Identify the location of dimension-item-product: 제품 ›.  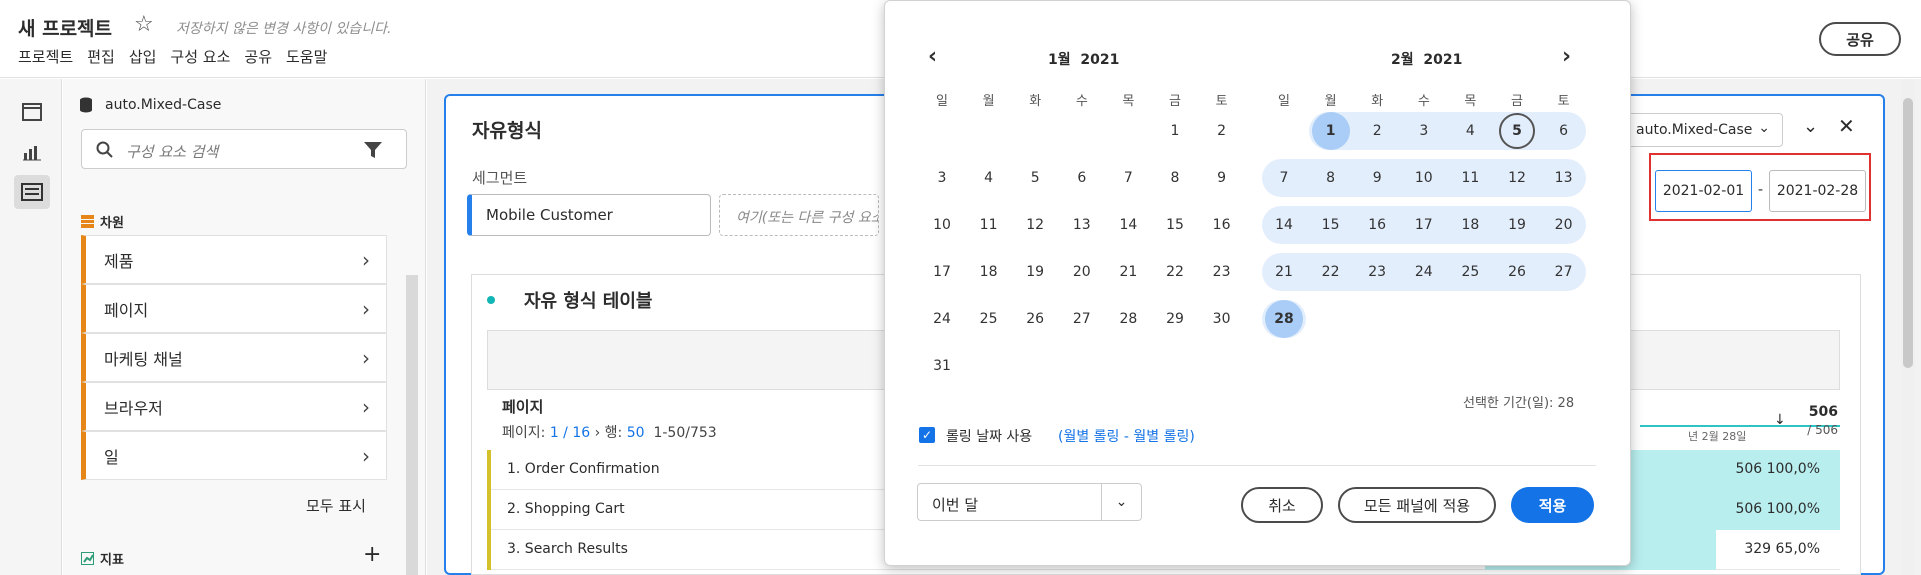
(234, 259).